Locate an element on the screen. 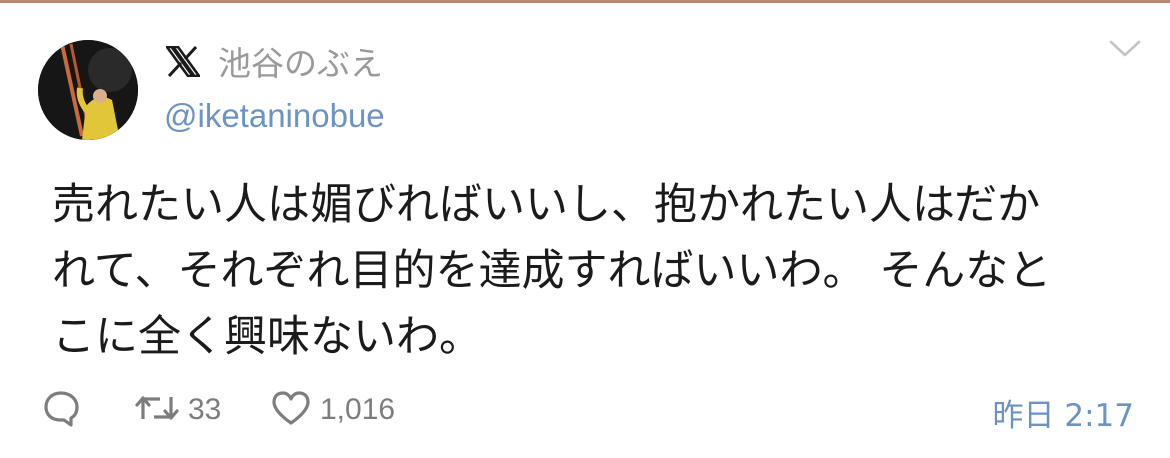 This screenshot has height=458, width=1170. heart-icon is located at coordinates (291, 410).